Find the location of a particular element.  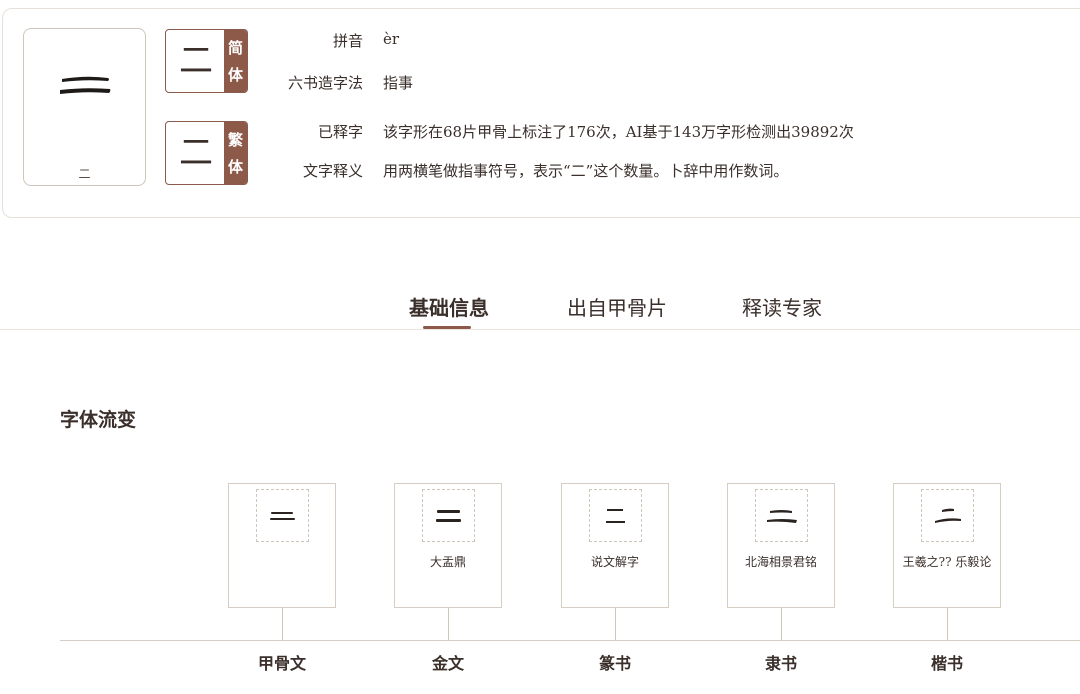

section-title: 字体流变 is located at coordinates (98, 420).